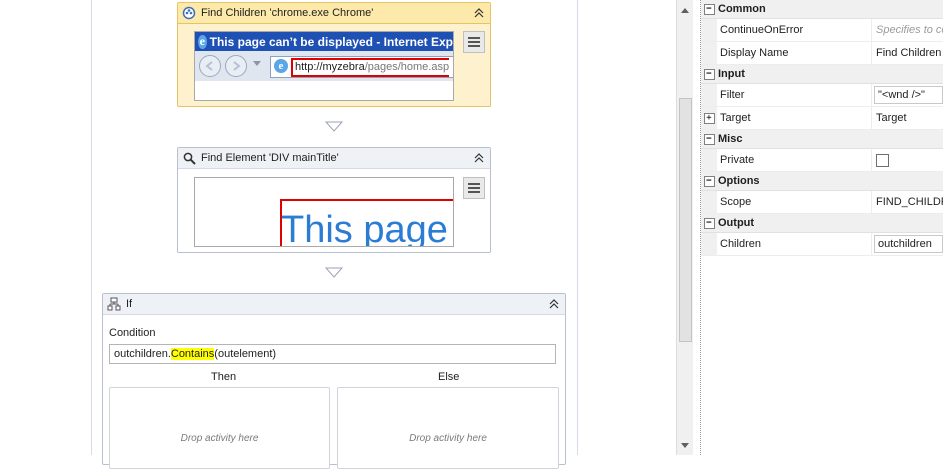 This screenshot has width=943, height=469. What do you see at coordinates (907, 53) in the screenshot?
I see `prop-value: Find Children '` at bounding box center [907, 53].